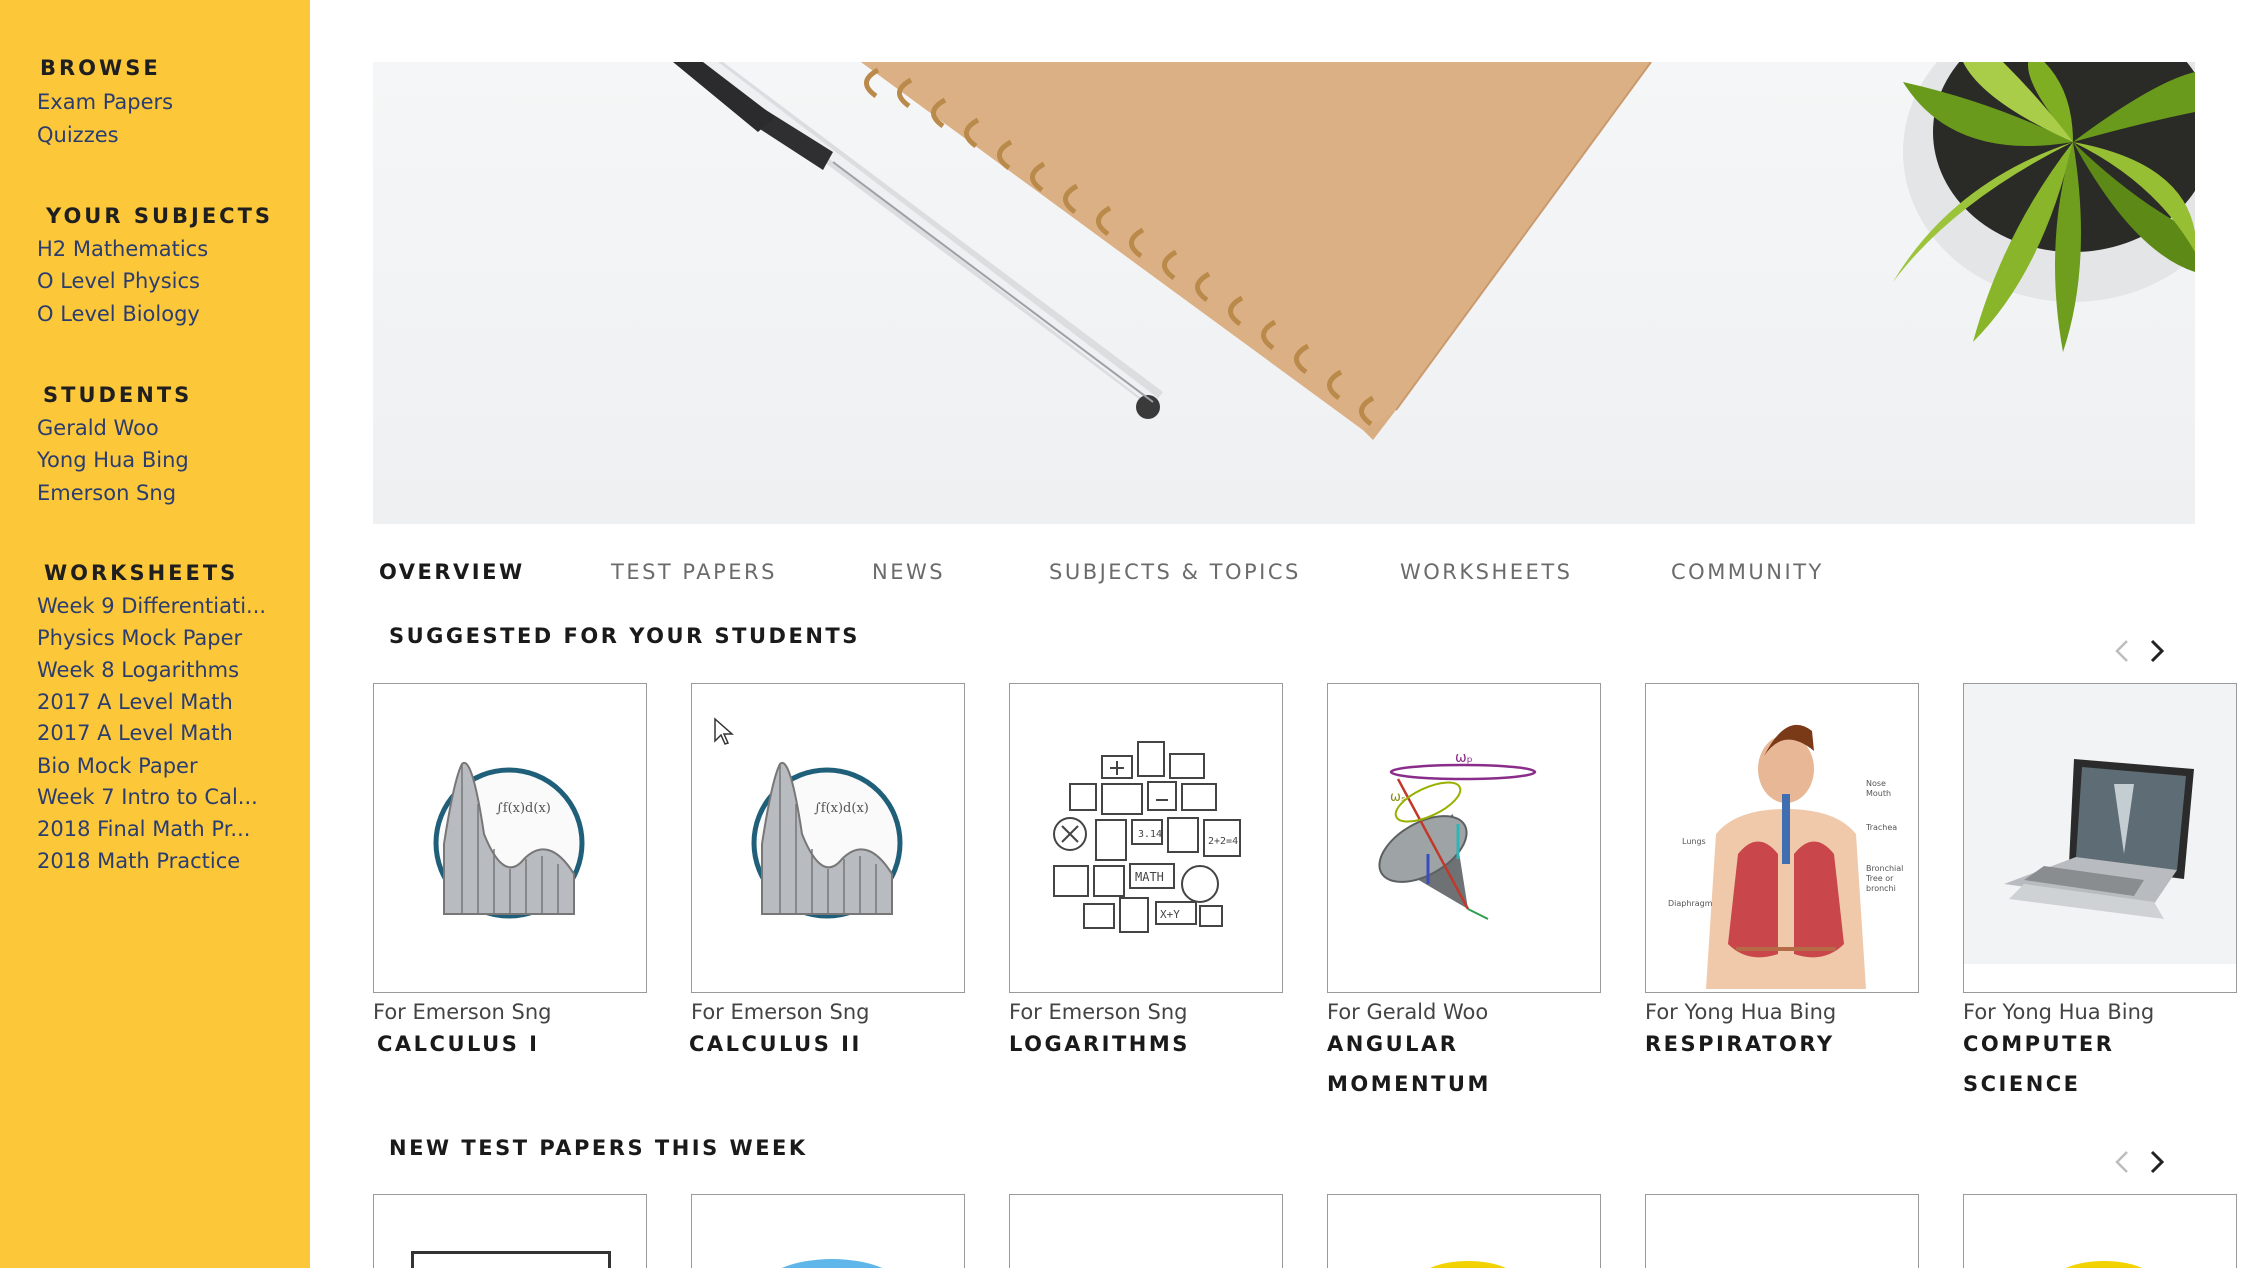  What do you see at coordinates (694, 572) in the screenshot?
I see `tab-test-papers: TEST PAPERS` at bounding box center [694, 572].